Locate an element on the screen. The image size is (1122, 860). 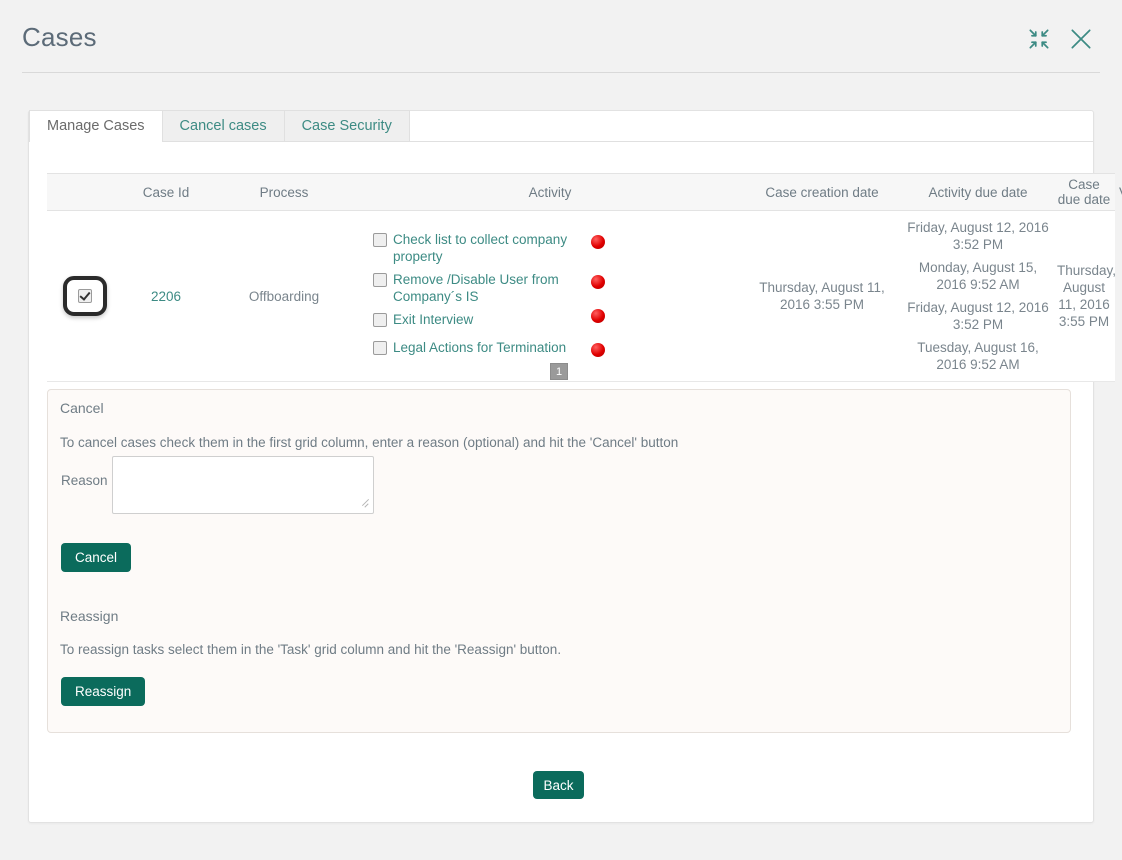
modal-header: Cases is located at coordinates (561, 37).